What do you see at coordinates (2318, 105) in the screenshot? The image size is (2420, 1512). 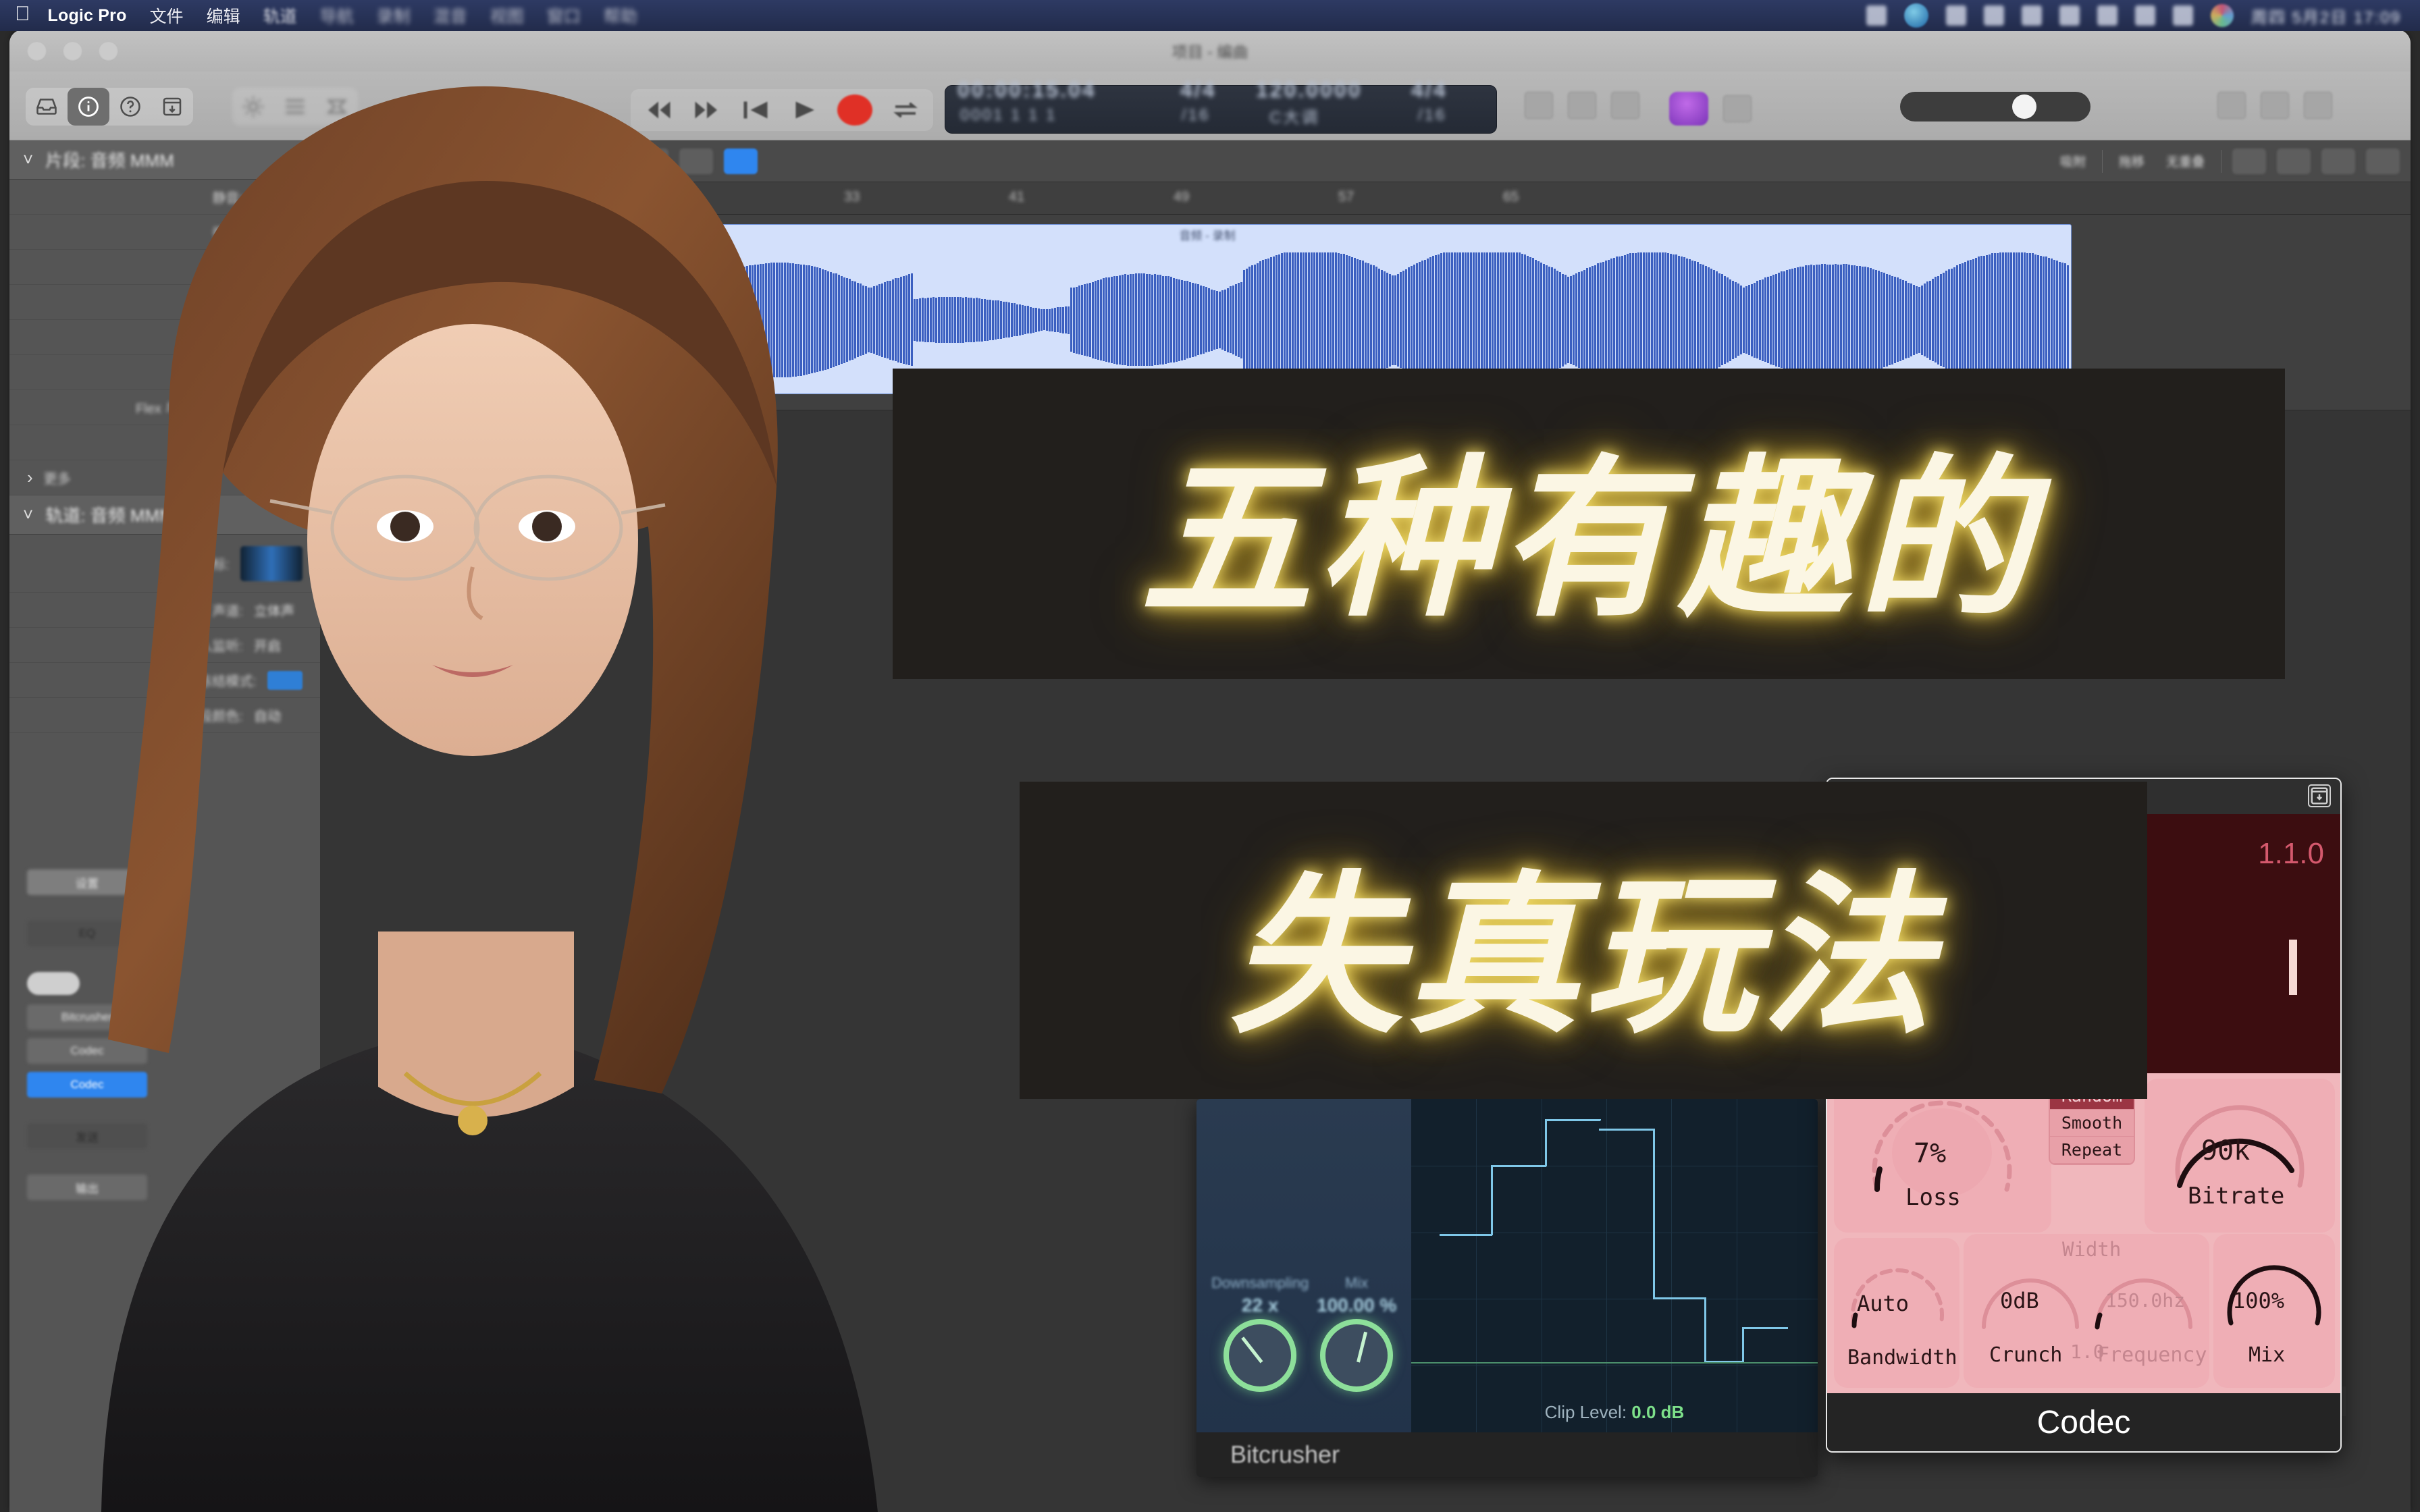 I see `browsers-button` at bounding box center [2318, 105].